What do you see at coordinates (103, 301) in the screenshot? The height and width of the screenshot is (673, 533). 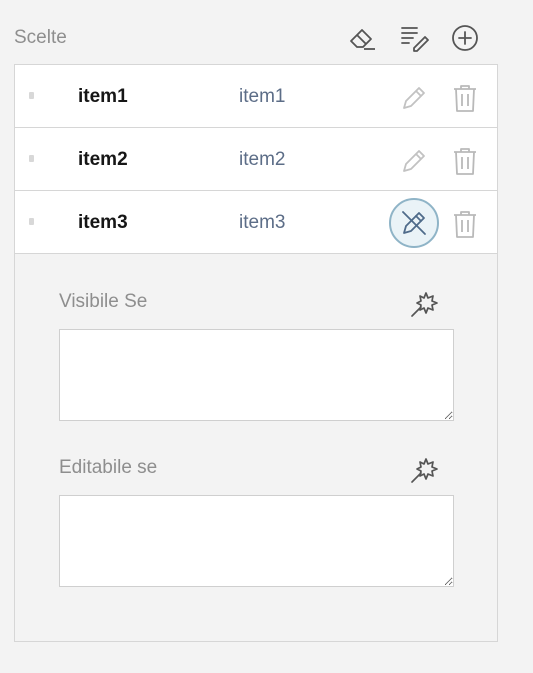 I see `visible-if-label: Visibile Se` at bounding box center [103, 301].